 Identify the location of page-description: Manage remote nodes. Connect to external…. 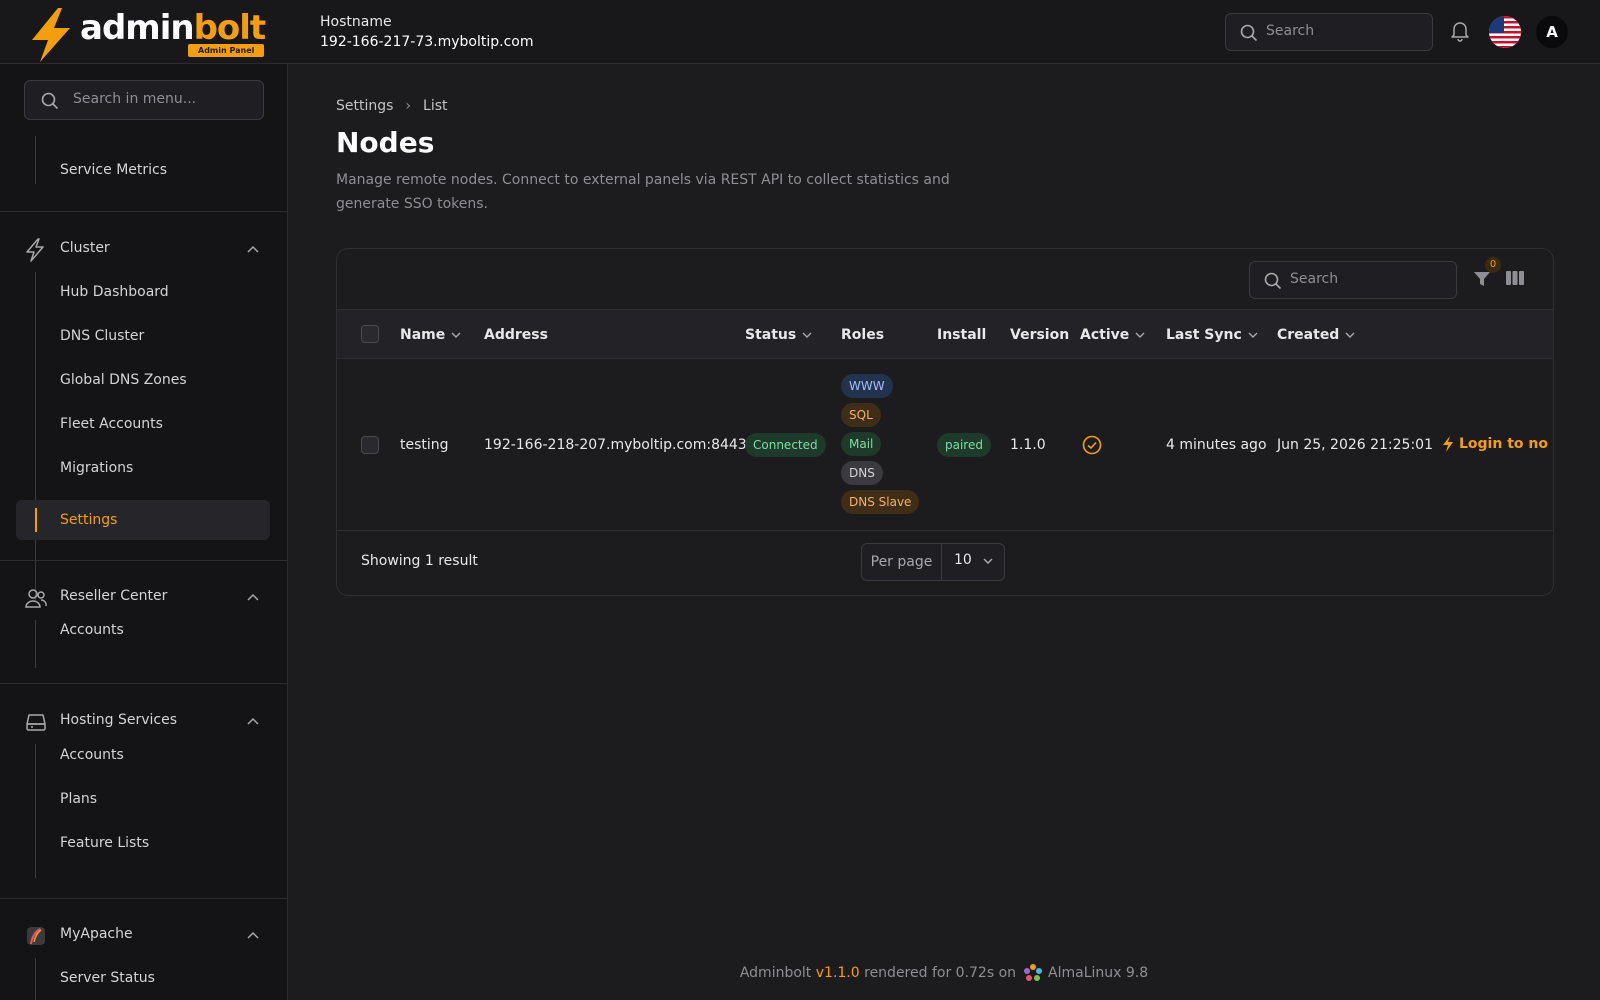
(643, 192).